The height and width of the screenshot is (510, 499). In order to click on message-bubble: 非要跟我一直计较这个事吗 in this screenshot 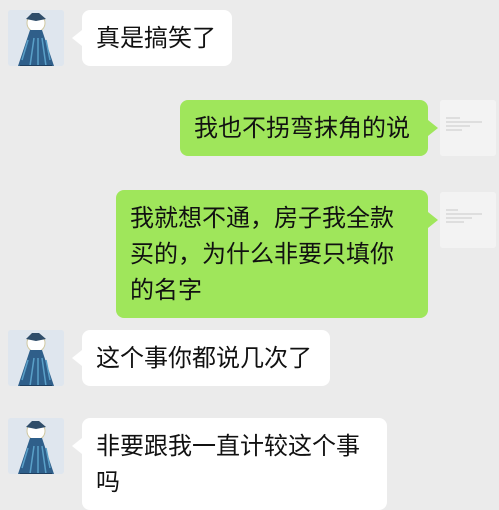, I will do `click(234, 464)`.